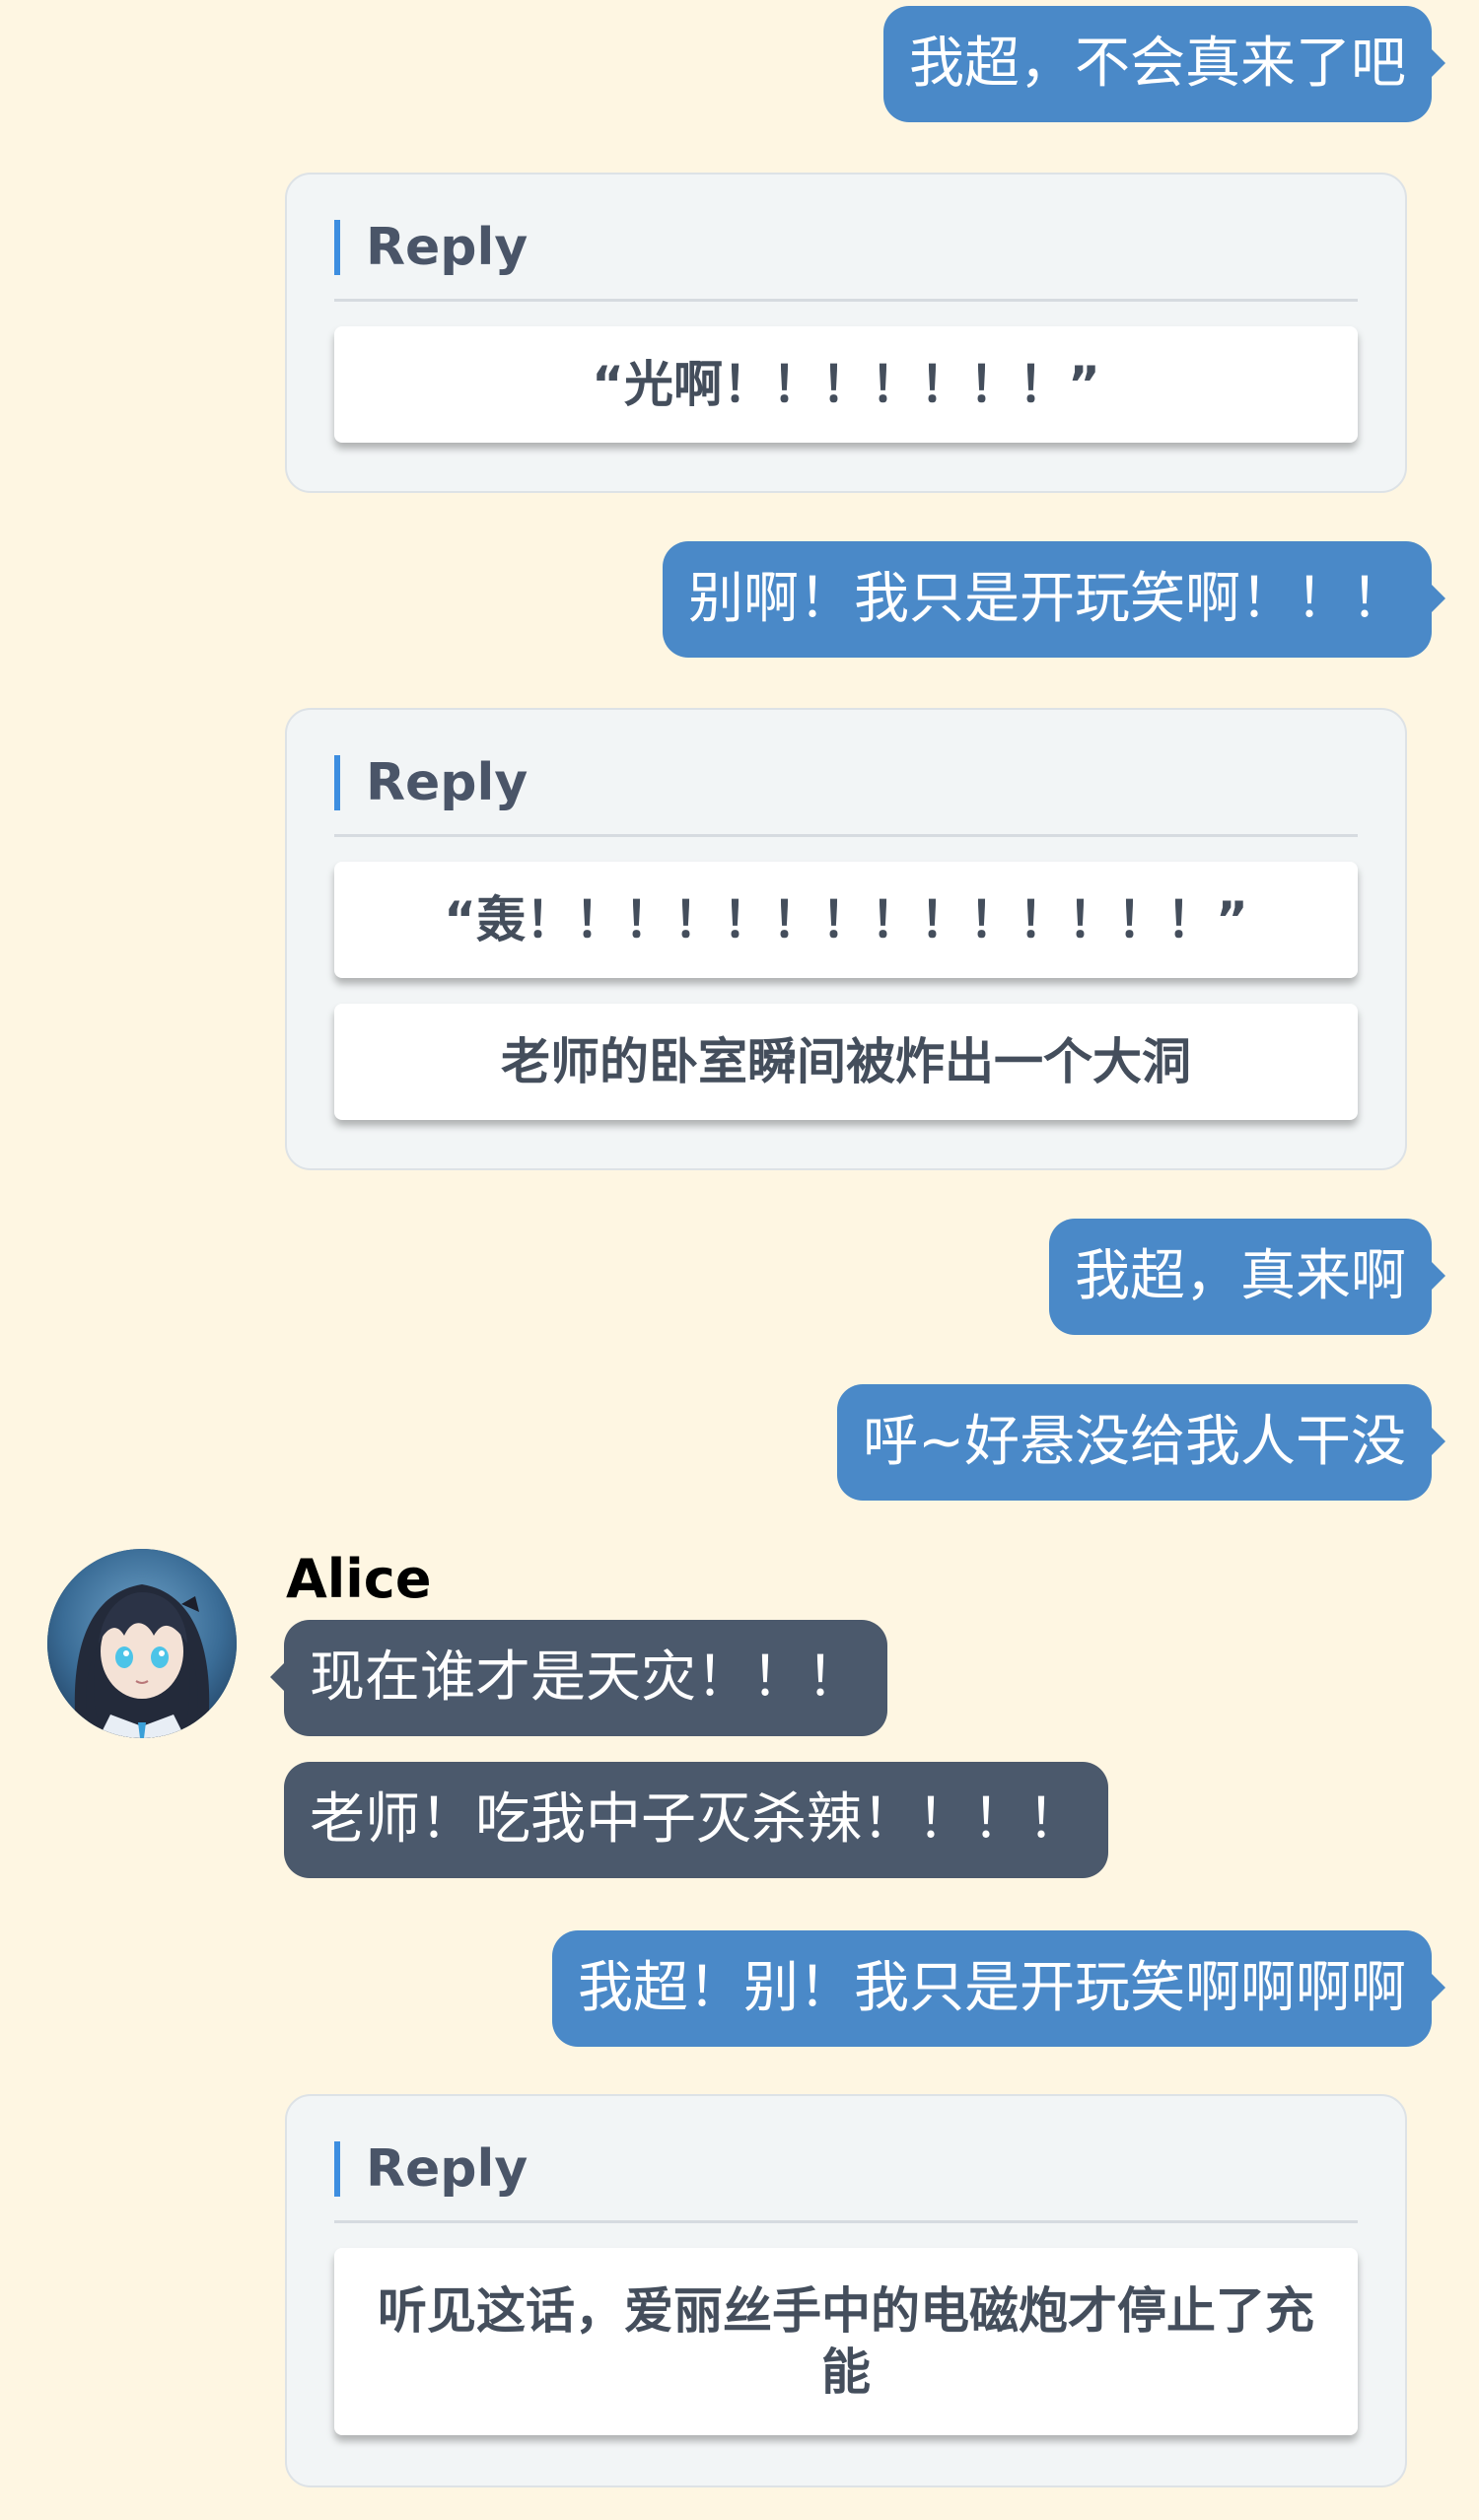 This screenshot has width=1479, height=2520. I want to click on reply-option-text: “轰！！！！！！！！！！！！！！”, so click(846, 919).